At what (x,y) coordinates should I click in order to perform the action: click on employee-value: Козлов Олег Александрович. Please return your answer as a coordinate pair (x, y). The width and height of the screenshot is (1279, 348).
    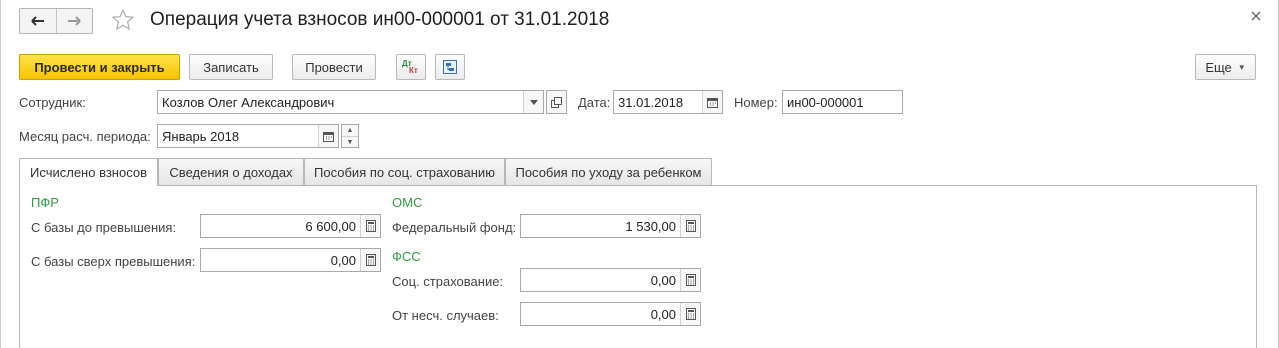
    Looking at the image, I should click on (248, 102).